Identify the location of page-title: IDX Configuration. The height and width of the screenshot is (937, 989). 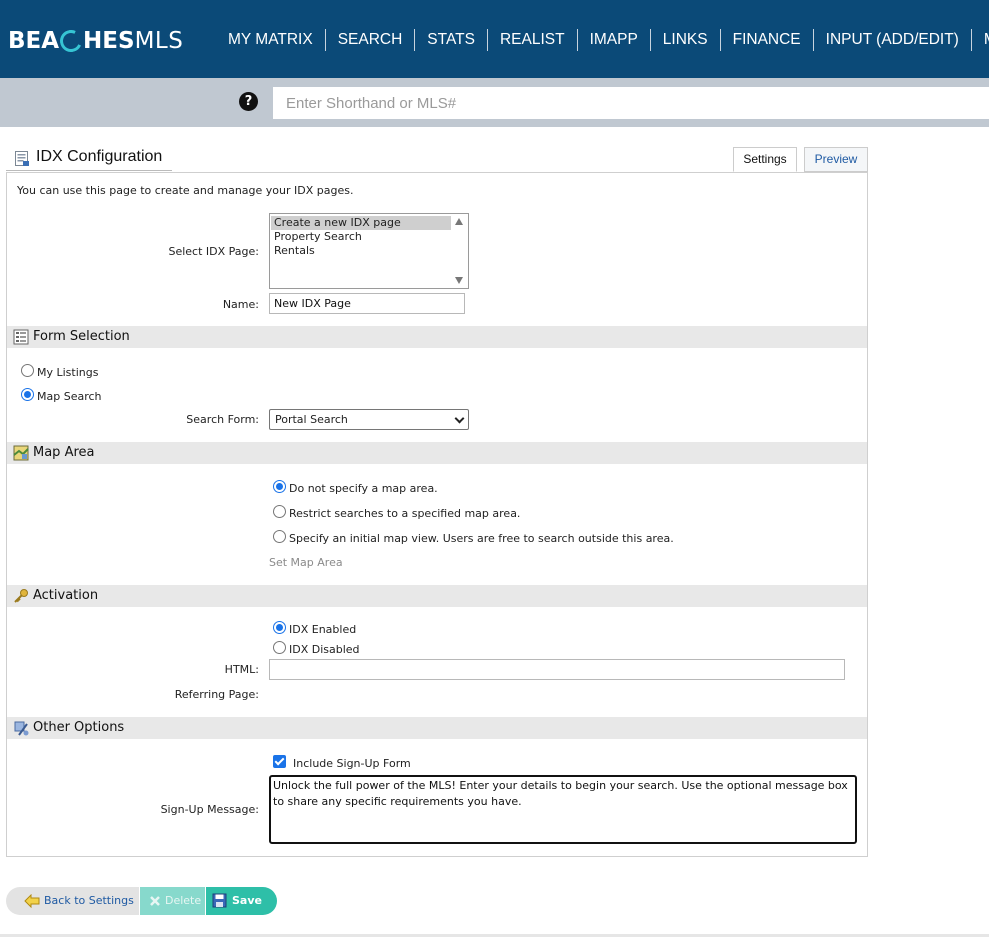
(99, 156).